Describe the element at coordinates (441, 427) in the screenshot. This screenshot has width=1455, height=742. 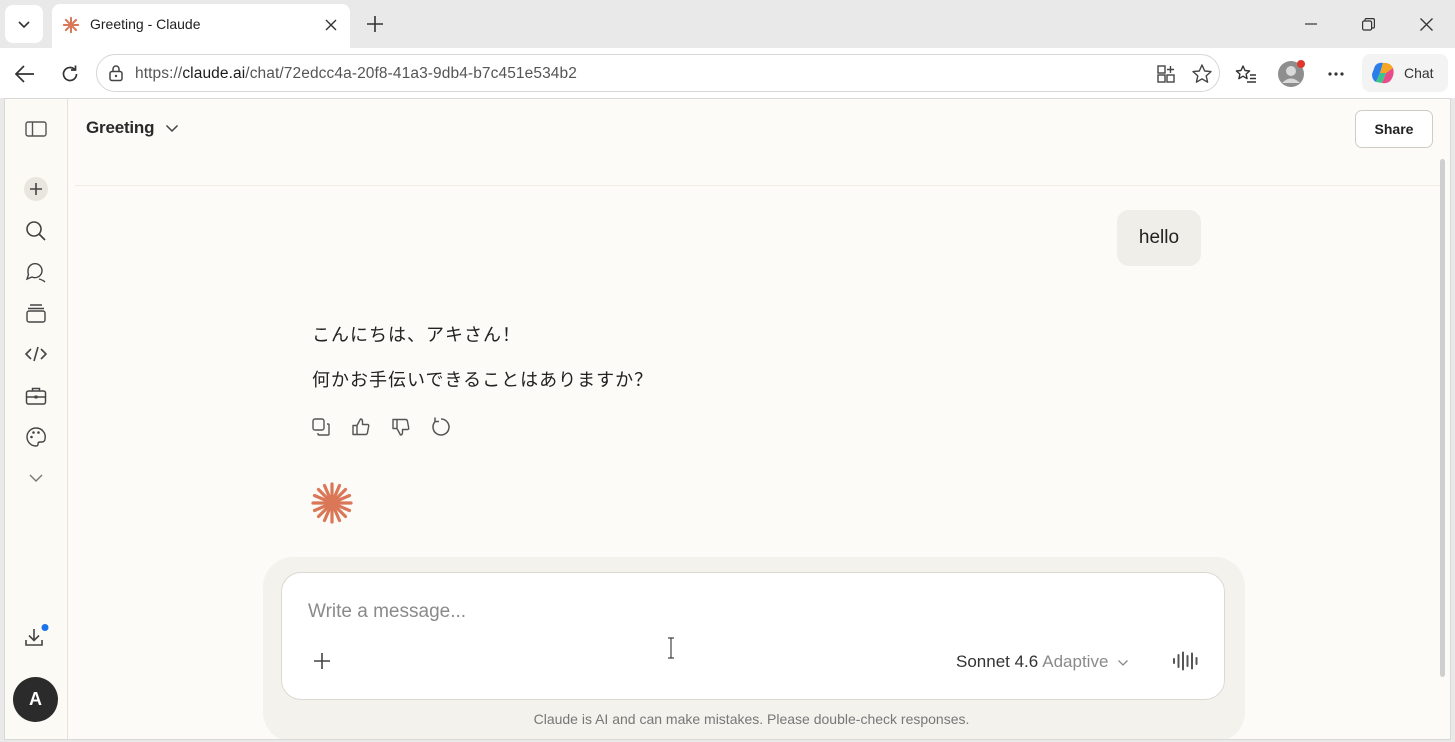
I see `retry-icon` at that location.